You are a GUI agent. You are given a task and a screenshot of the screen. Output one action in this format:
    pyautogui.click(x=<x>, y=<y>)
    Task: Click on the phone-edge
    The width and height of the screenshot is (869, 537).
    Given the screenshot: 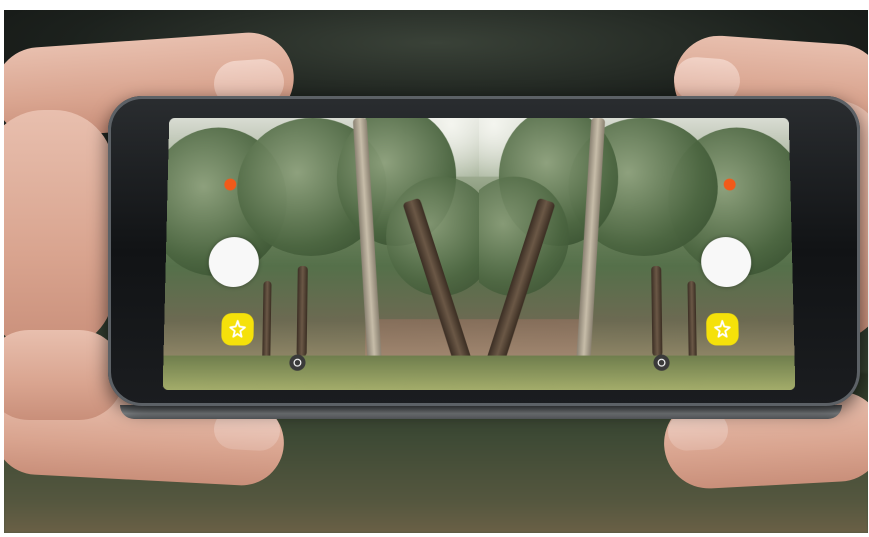 What is the action you would take?
    pyautogui.click(x=481, y=412)
    